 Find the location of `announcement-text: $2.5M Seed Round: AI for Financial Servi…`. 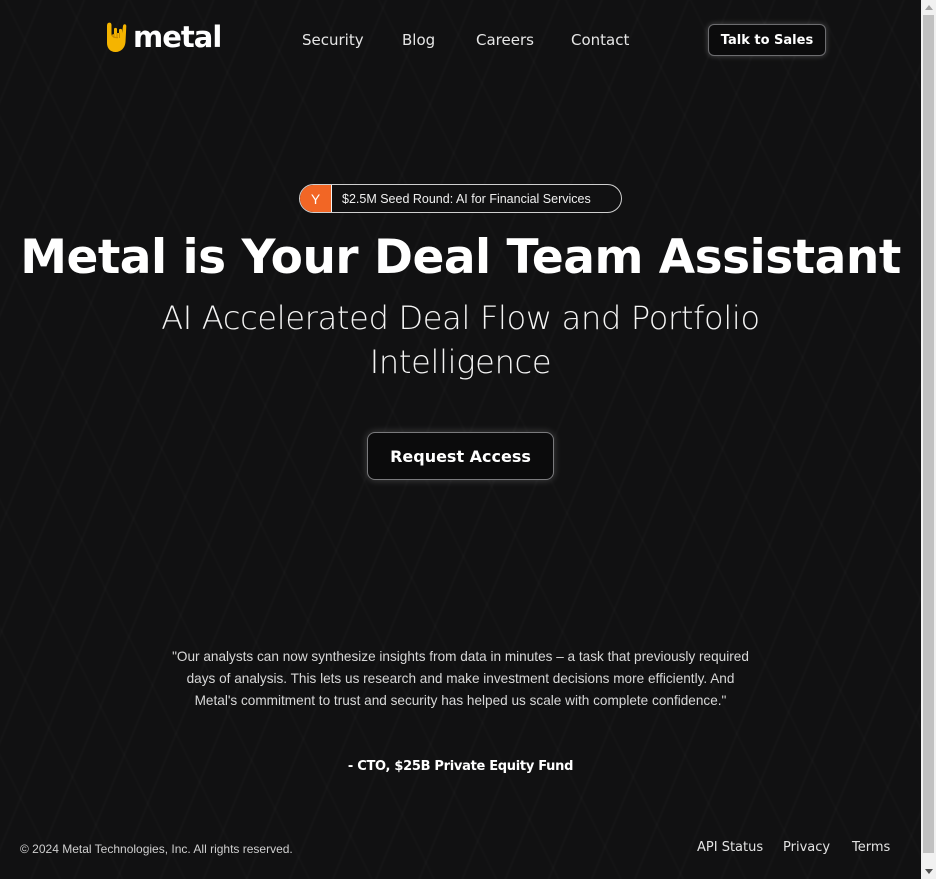

announcement-text: $2.5M Seed Round: AI for Financial Servi… is located at coordinates (466, 198).